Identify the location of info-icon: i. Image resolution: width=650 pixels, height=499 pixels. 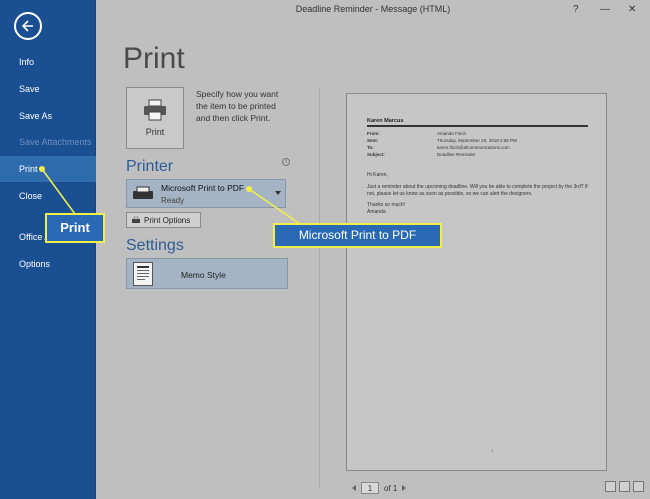
(286, 162).